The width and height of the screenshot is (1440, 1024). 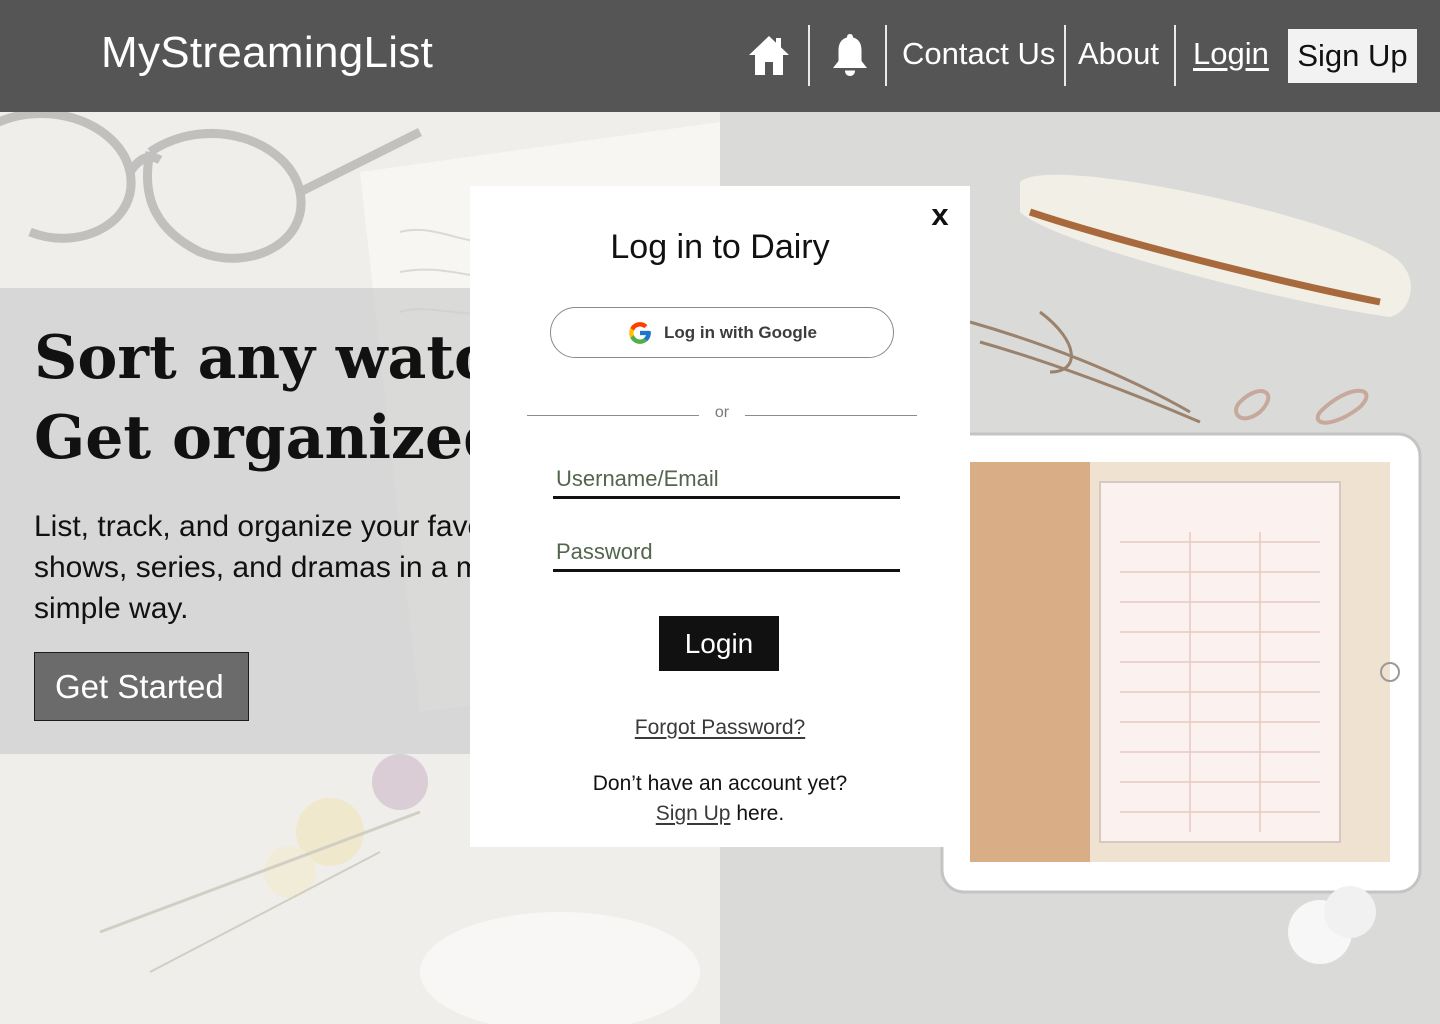 I want to click on google-login-label: Log in with Google, so click(x=740, y=332).